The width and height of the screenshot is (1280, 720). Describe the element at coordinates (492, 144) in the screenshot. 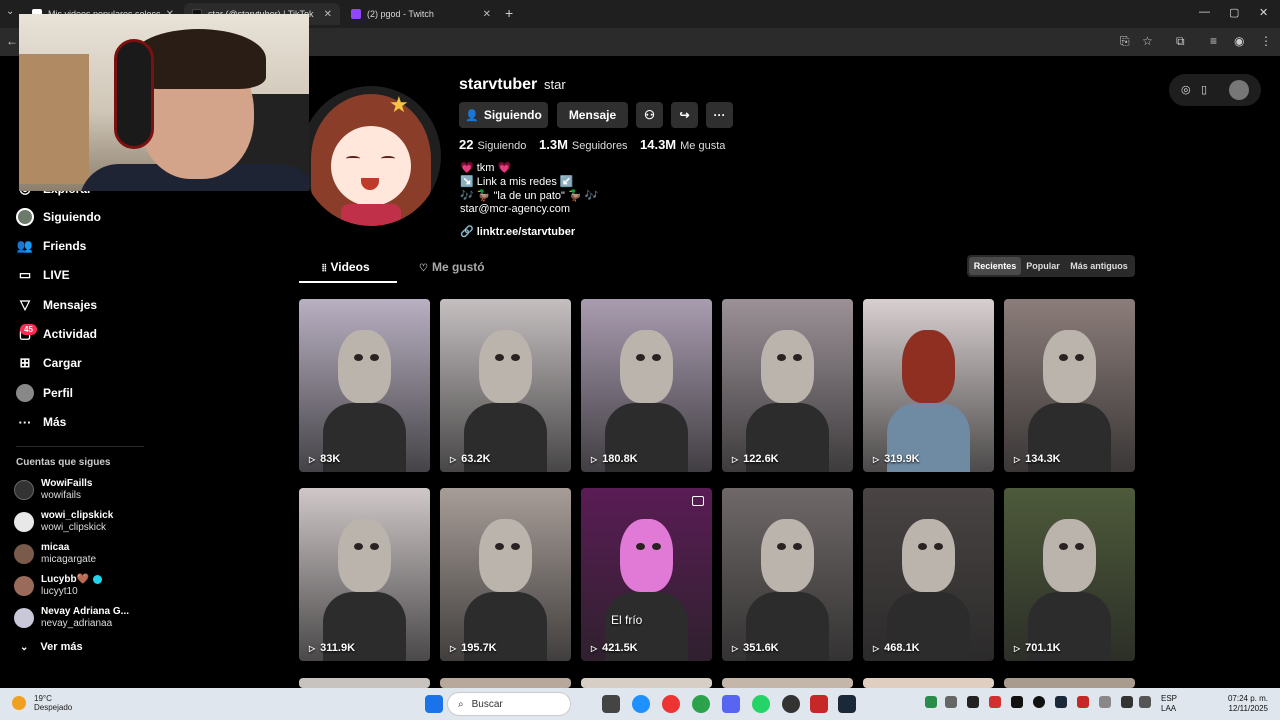

I see `following-stat: 22 Siguiendo` at that location.